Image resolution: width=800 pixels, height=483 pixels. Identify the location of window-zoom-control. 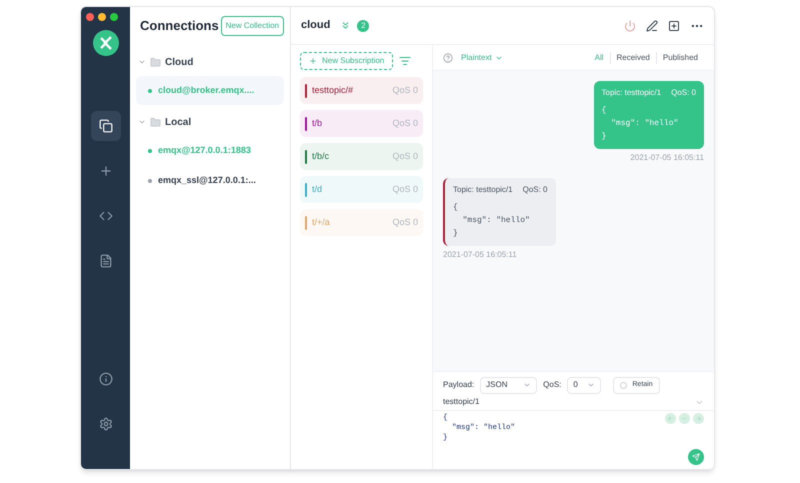
(114, 17).